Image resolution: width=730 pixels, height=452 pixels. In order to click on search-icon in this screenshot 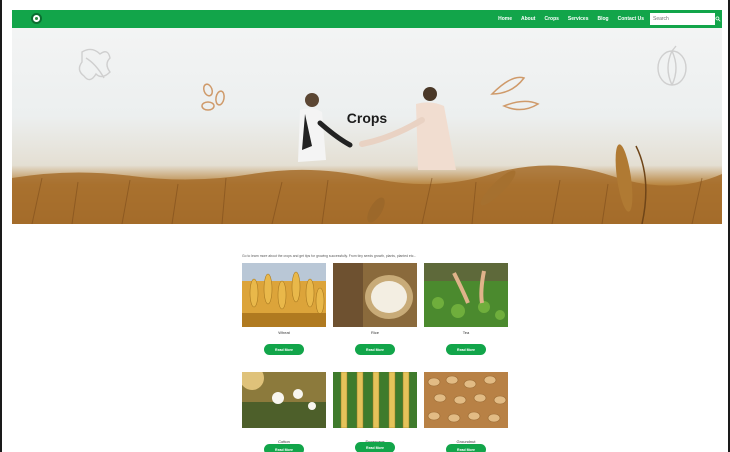, I will do `click(718, 19)`.